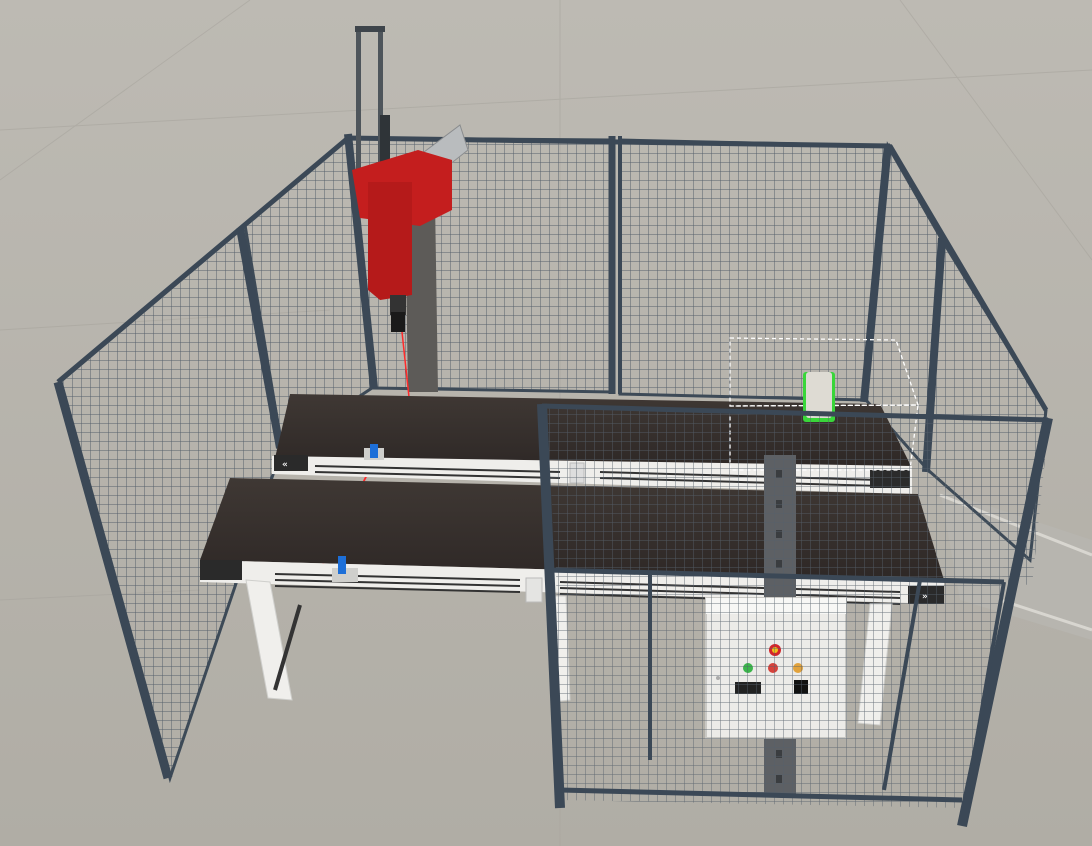  Describe the element at coordinates (342, 565) in the screenshot. I see `sensor-front` at that location.